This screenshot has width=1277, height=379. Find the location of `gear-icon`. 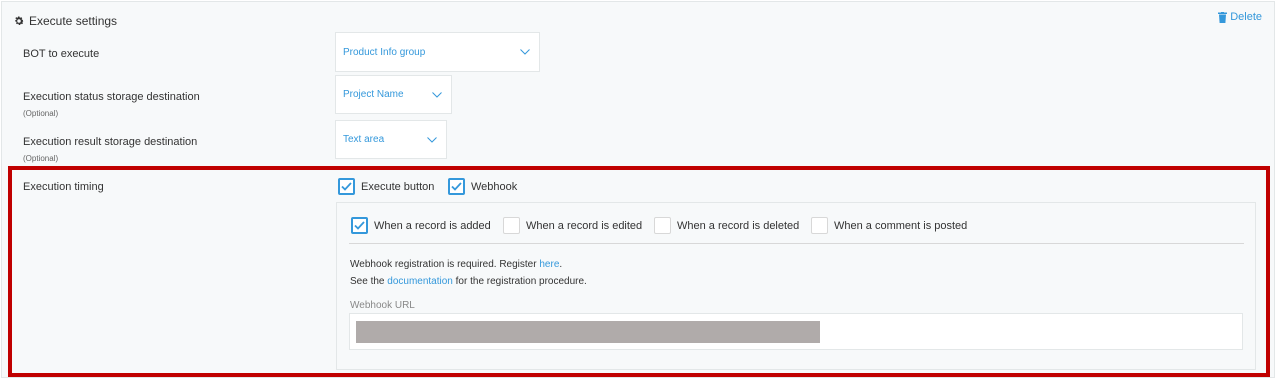

gear-icon is located at coordinates (19, 20).